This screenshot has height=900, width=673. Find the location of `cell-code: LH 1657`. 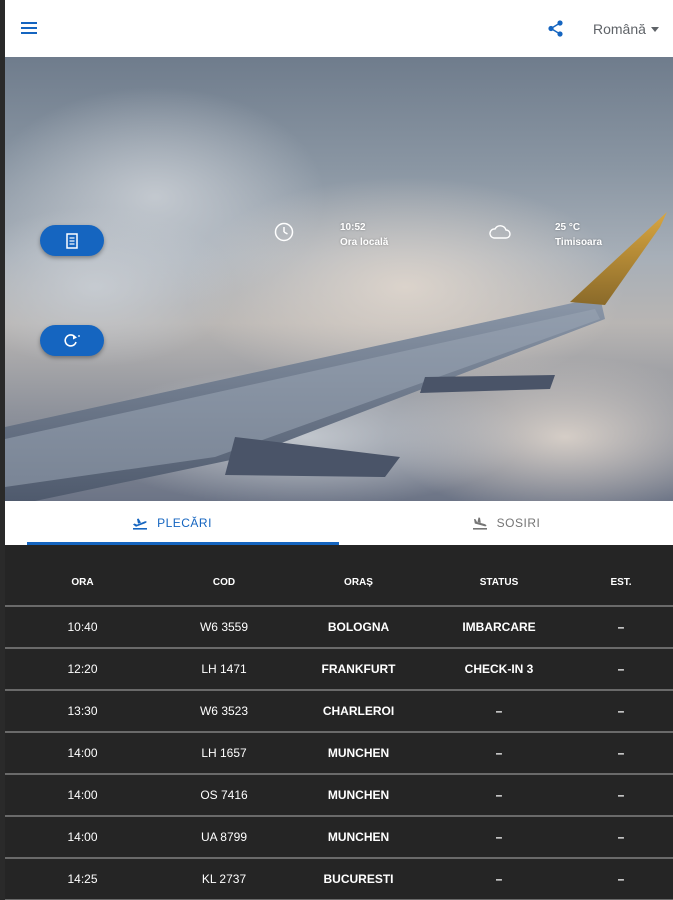

cell-code: LH 1657 is located at coordinates (224, 753).